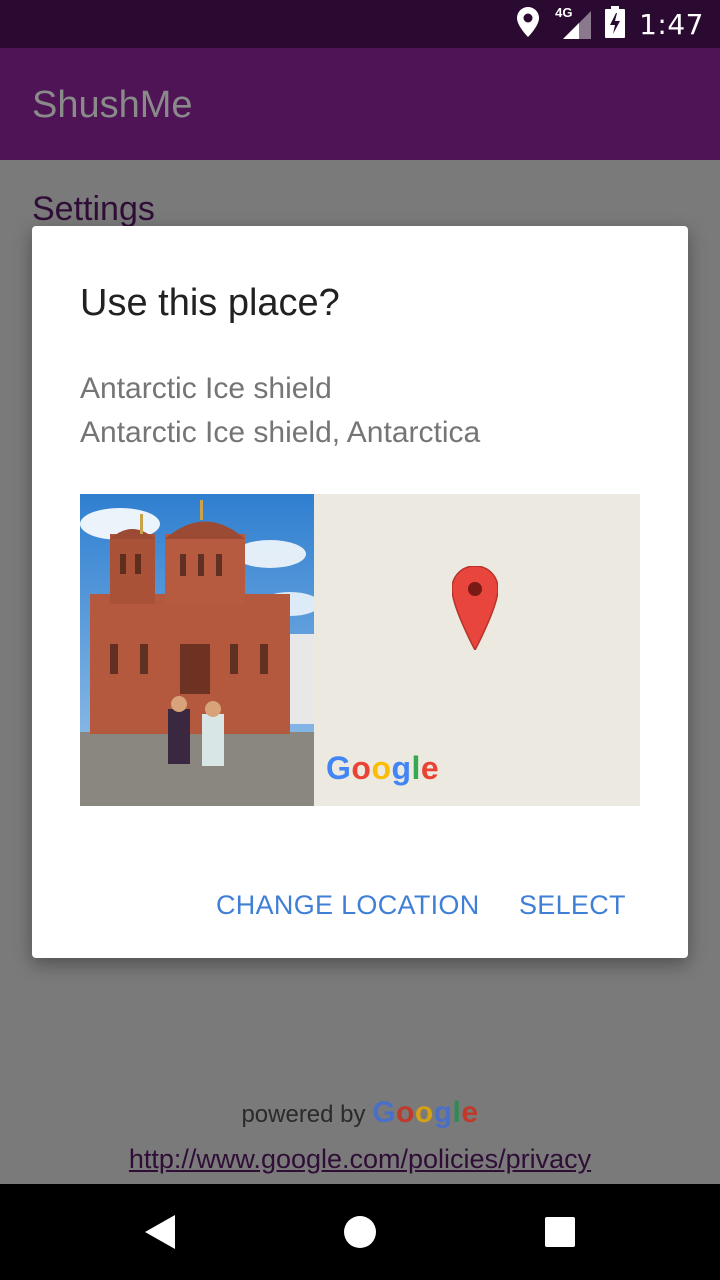 Image resolution: width=720 pixels, height=1280 pixels. I want to click on clock: 1:47, so click(671, 24).